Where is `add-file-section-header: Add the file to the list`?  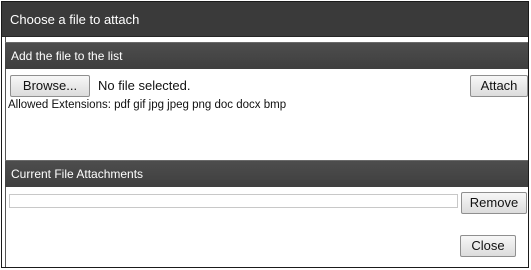 add-file-section-header: Add the file to the list is located at coordinates (266, 55).